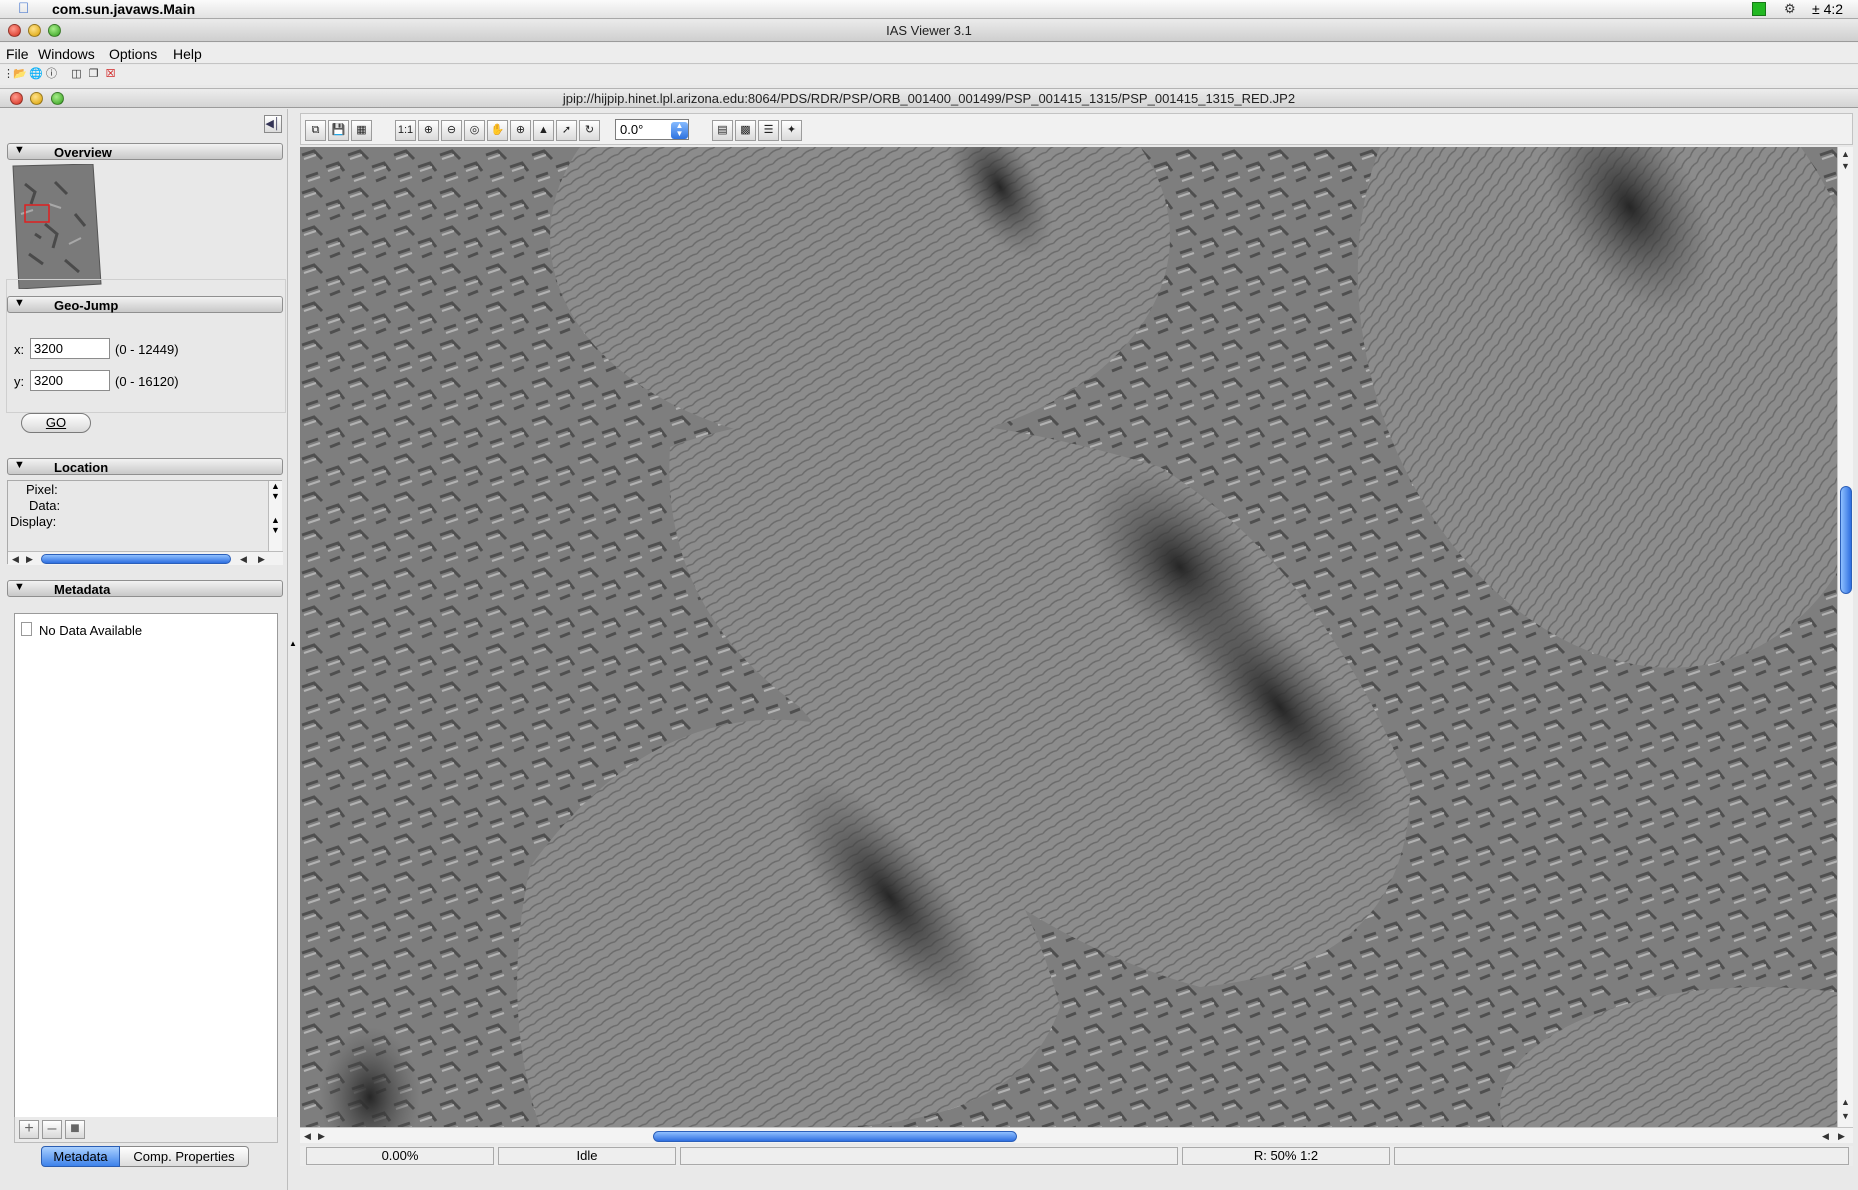 This screenshot has width=1858, height=1190. Describe the element at coordinates (745, 130) in the screenshot. I see `histogram-icon: ▩` at that location.